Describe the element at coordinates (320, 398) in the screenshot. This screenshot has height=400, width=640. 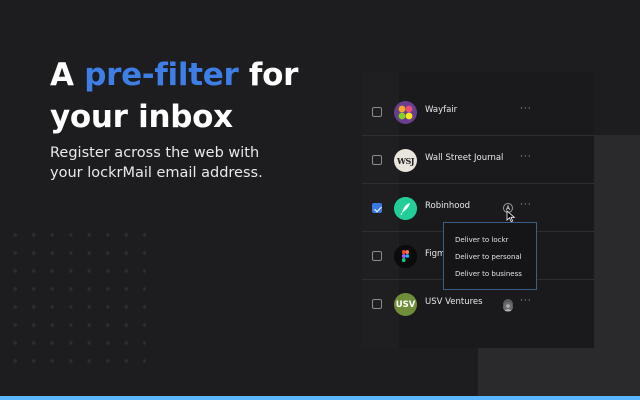
I see `bottom-accent-bar` at that location.